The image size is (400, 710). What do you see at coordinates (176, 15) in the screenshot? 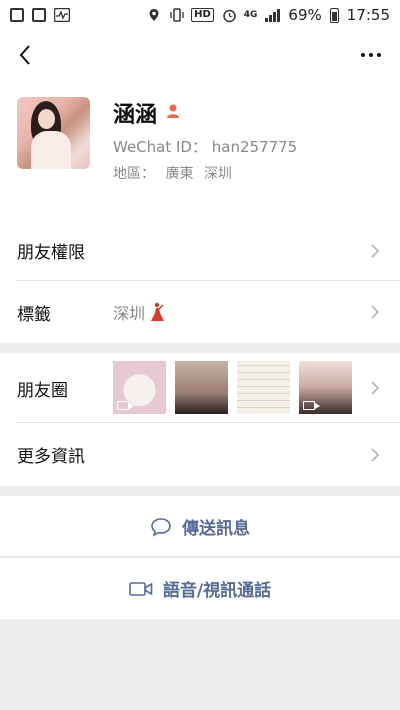
I see `vibrate-icon` at bounding box center [176, 15].